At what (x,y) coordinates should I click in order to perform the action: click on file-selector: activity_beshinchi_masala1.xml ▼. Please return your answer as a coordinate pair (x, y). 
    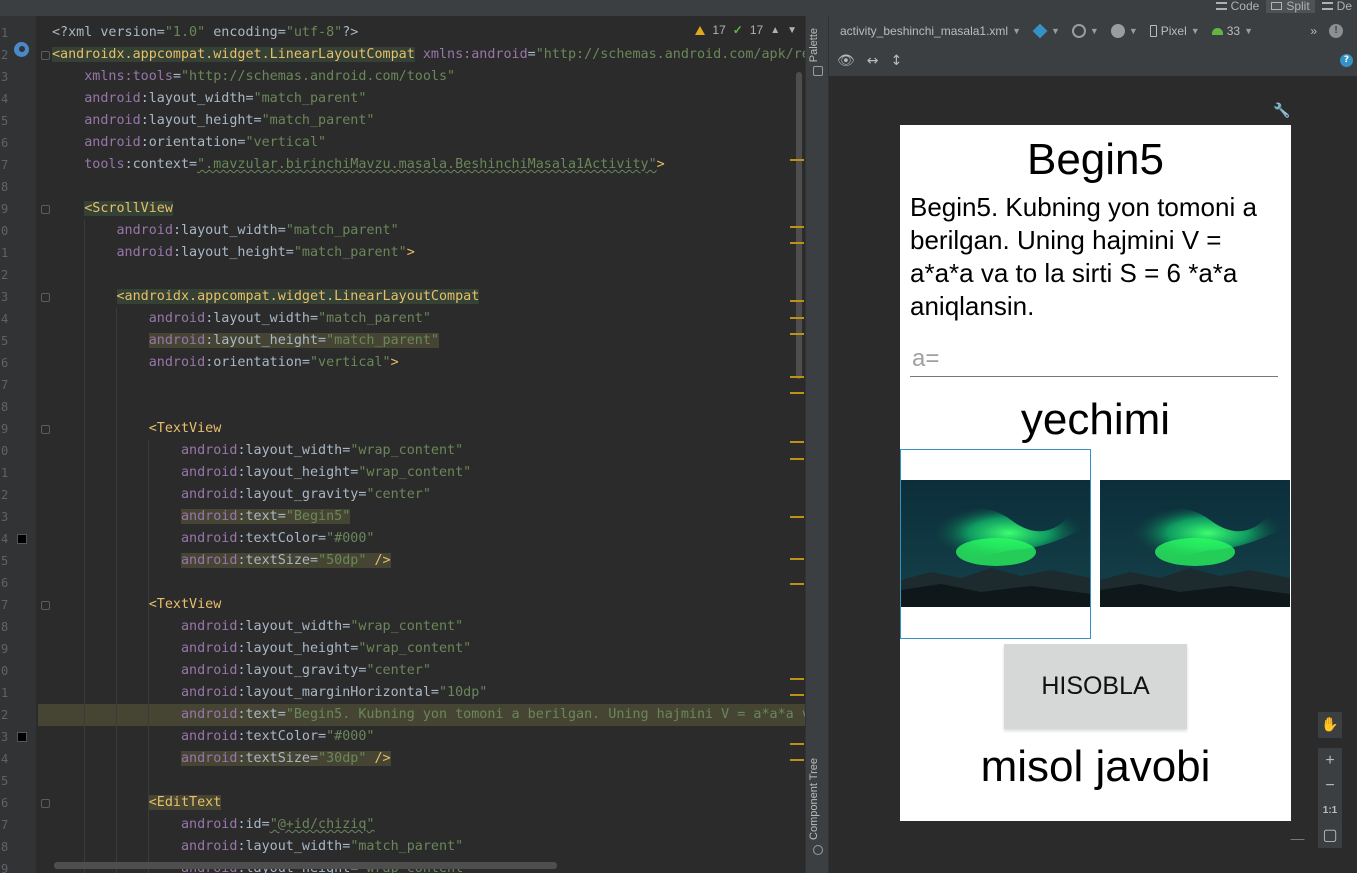
    Looking at the image, I should click on (928, 31).